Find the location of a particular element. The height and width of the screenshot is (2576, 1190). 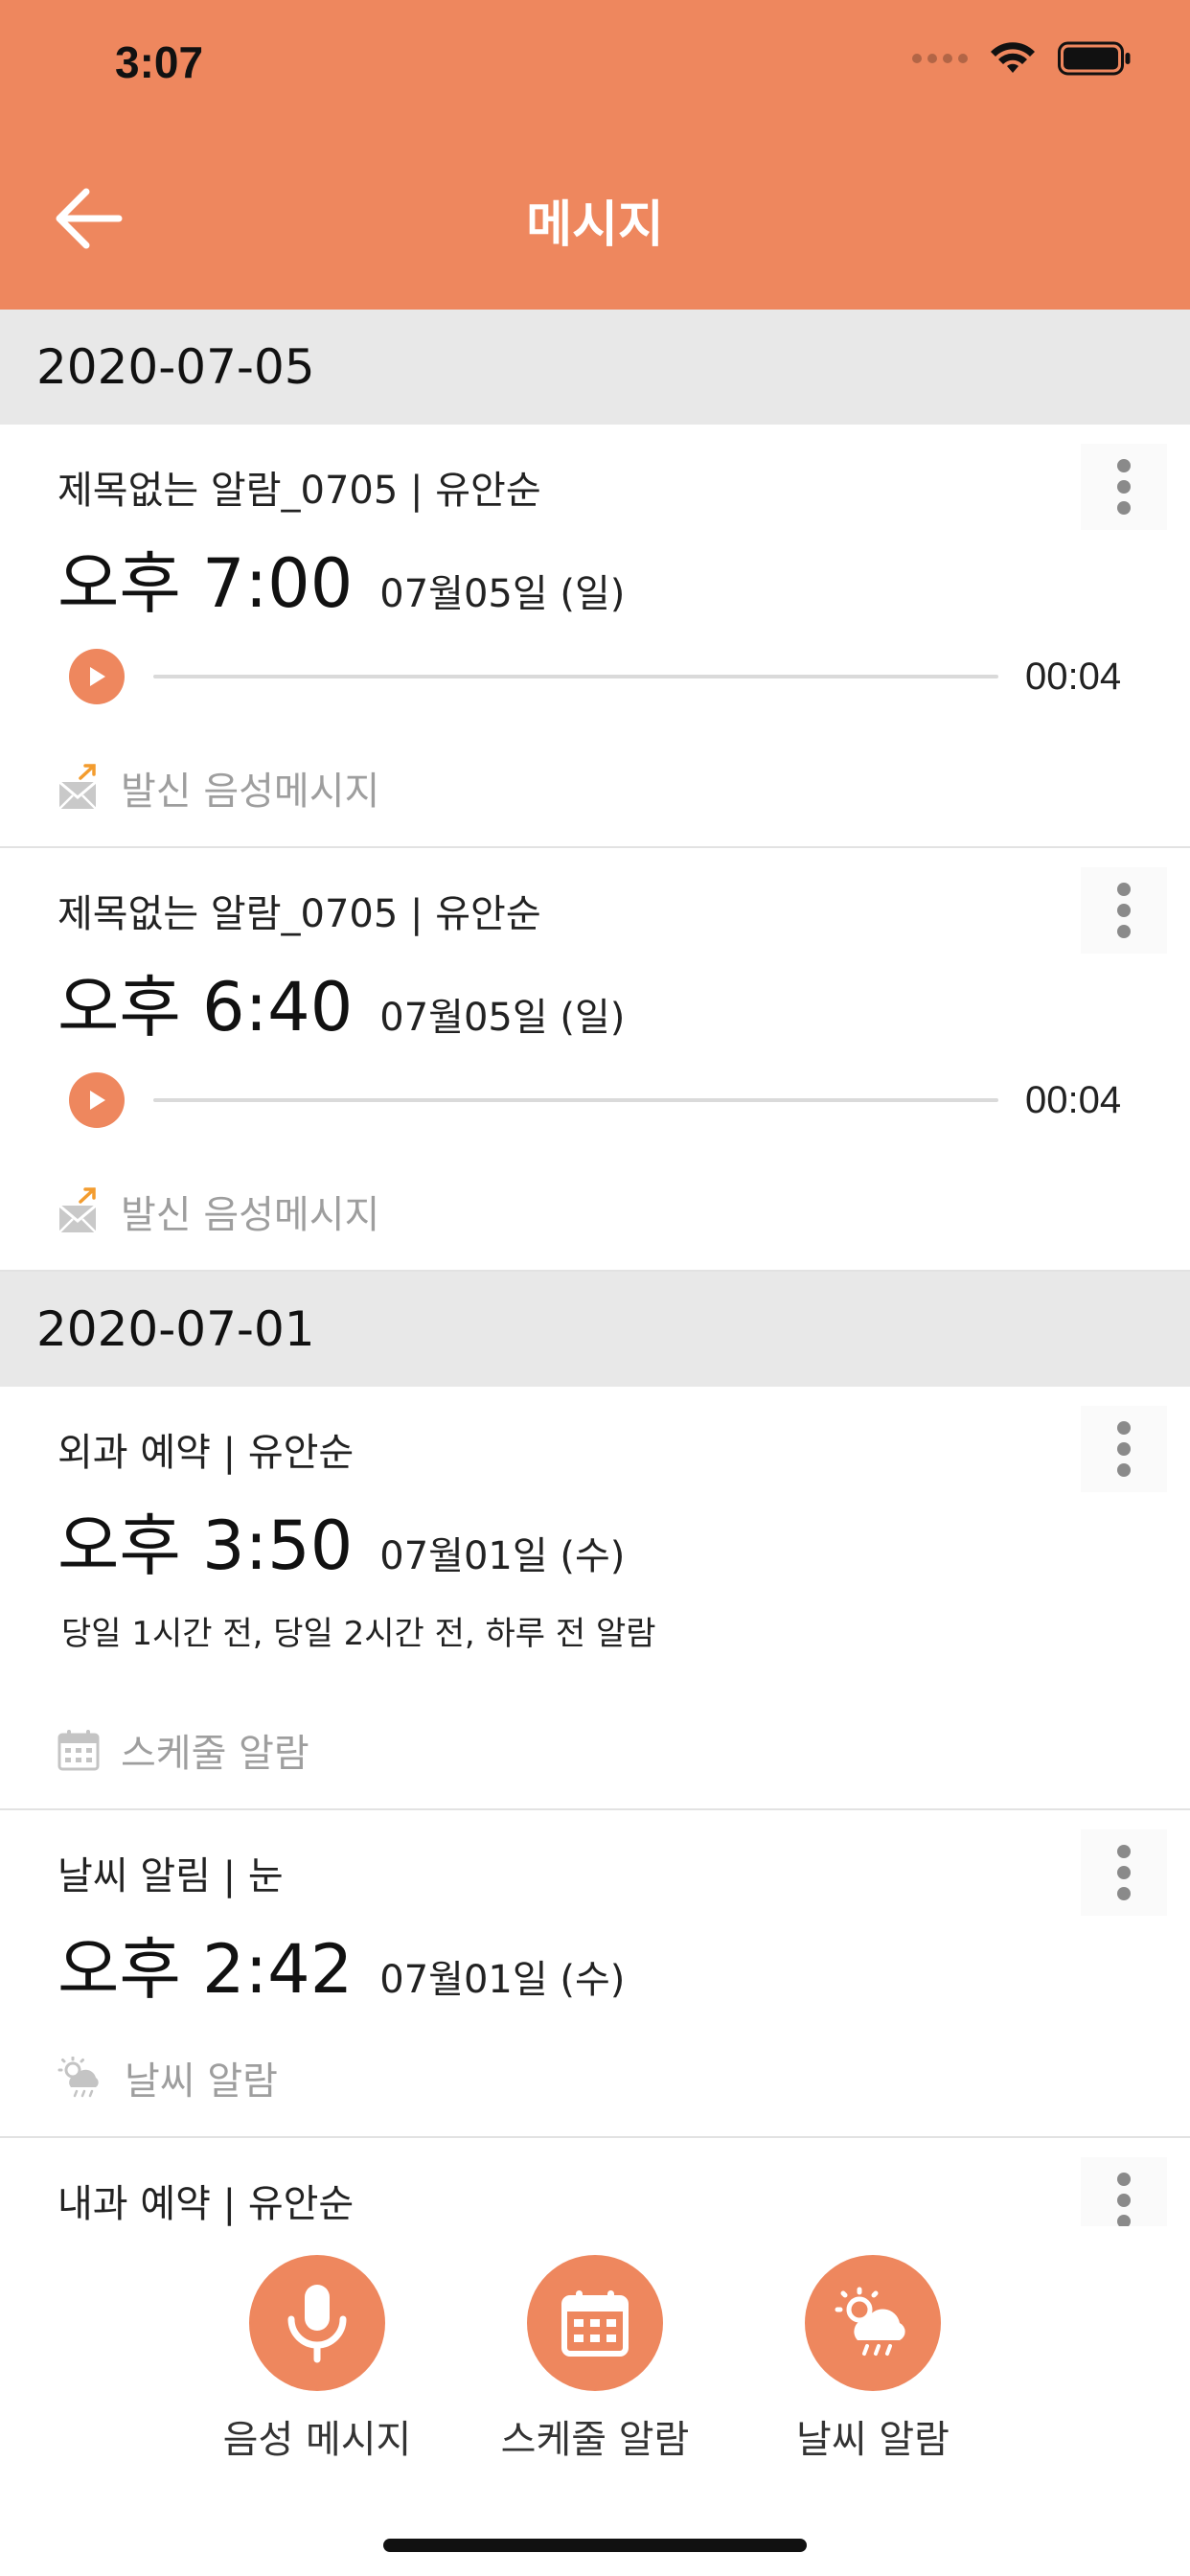

battery-icon is located at coordinates (1095, 58).